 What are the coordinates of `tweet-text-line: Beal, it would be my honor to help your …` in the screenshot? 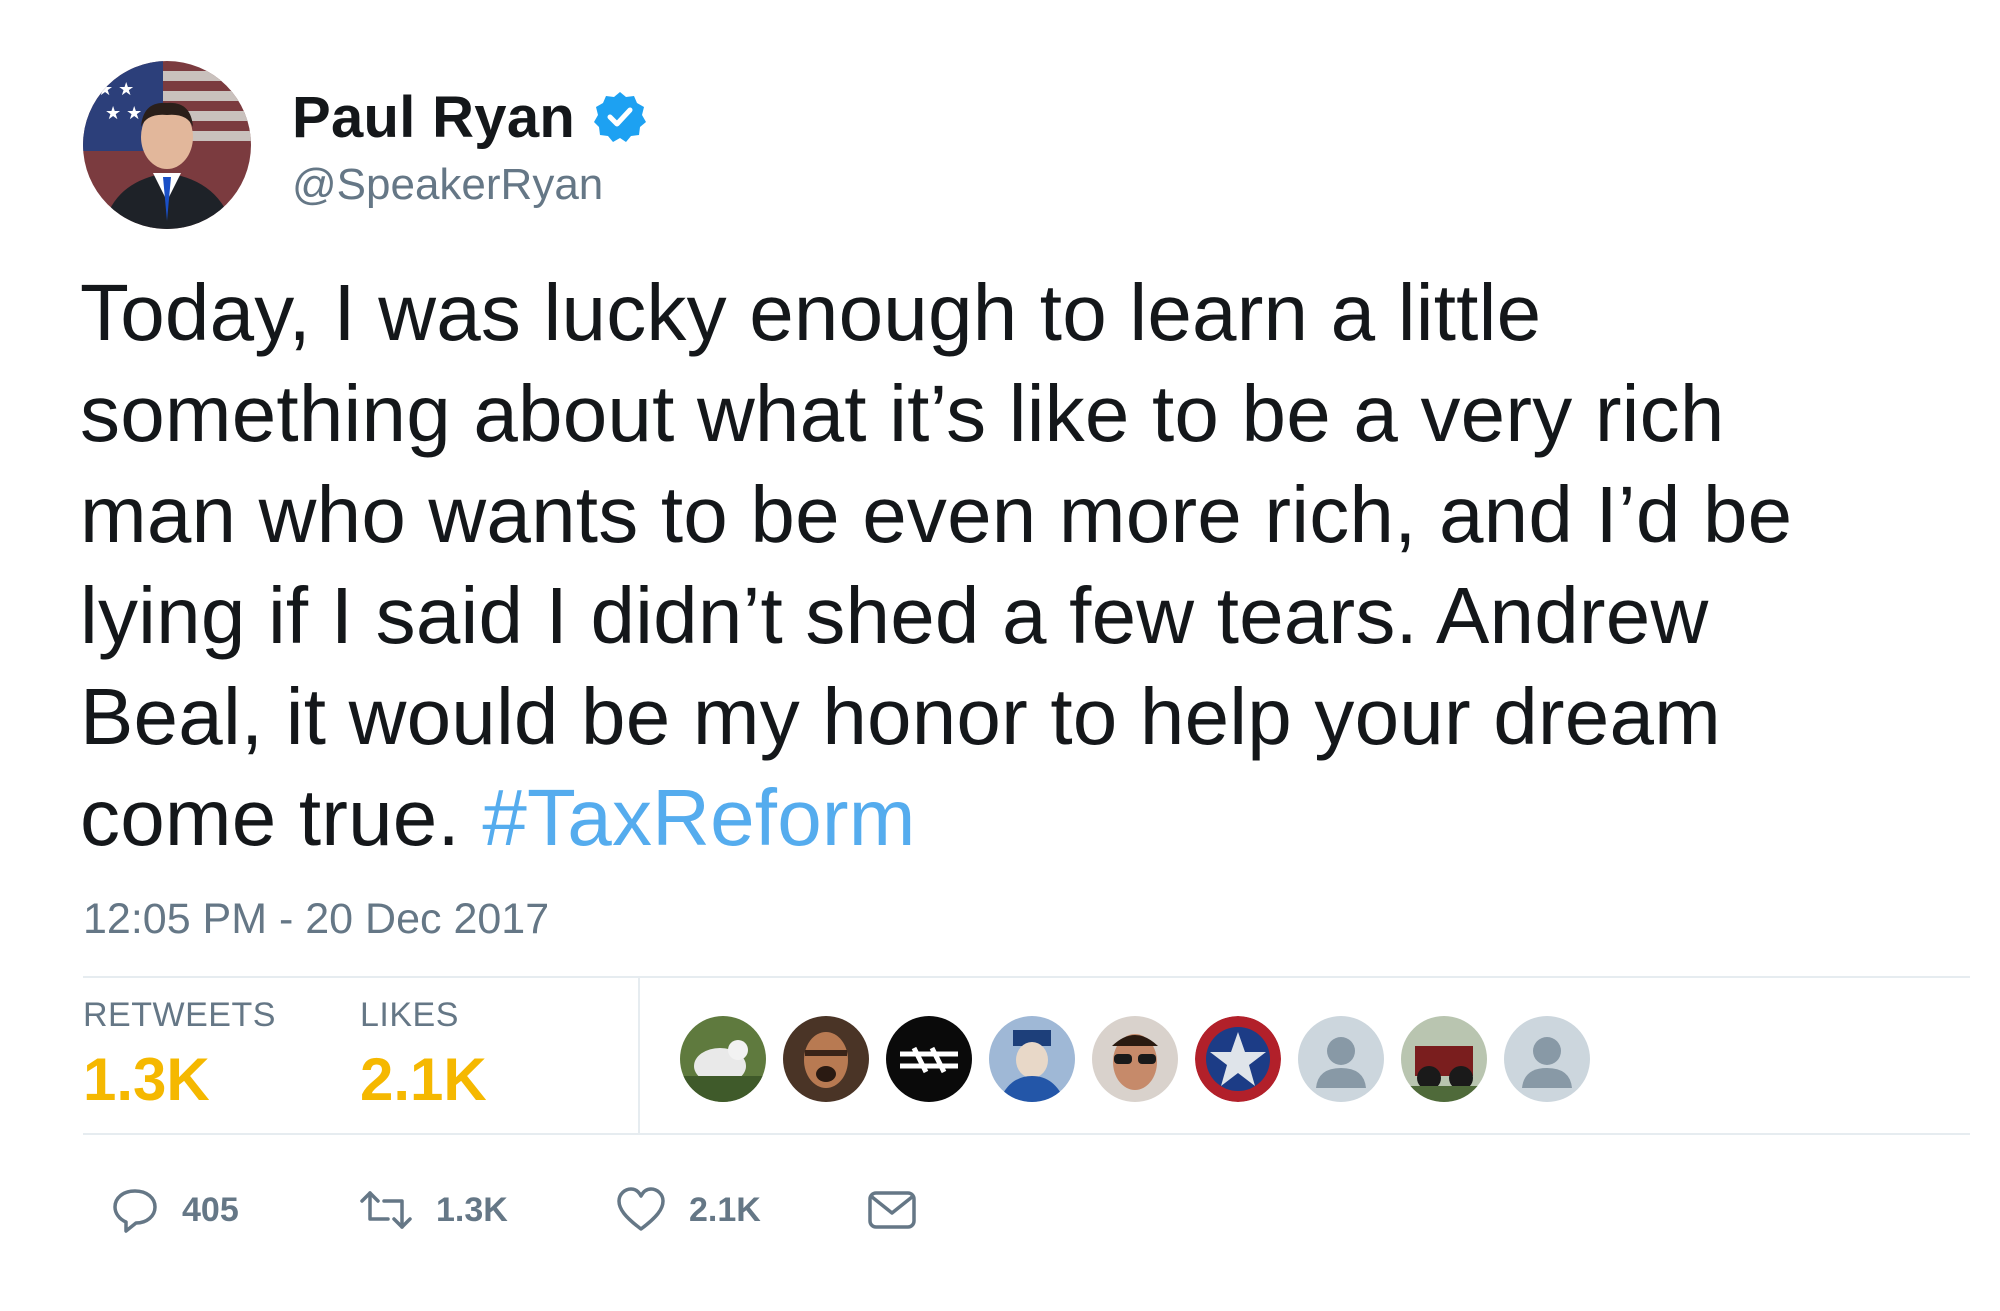 It's located at (900, 716).